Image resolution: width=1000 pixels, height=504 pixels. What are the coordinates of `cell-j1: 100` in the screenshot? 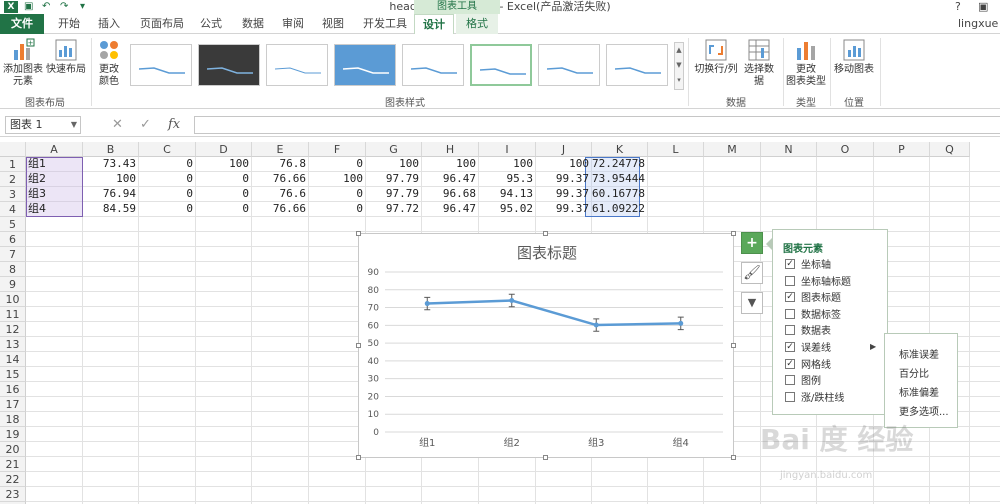 It's located at (564, 164).